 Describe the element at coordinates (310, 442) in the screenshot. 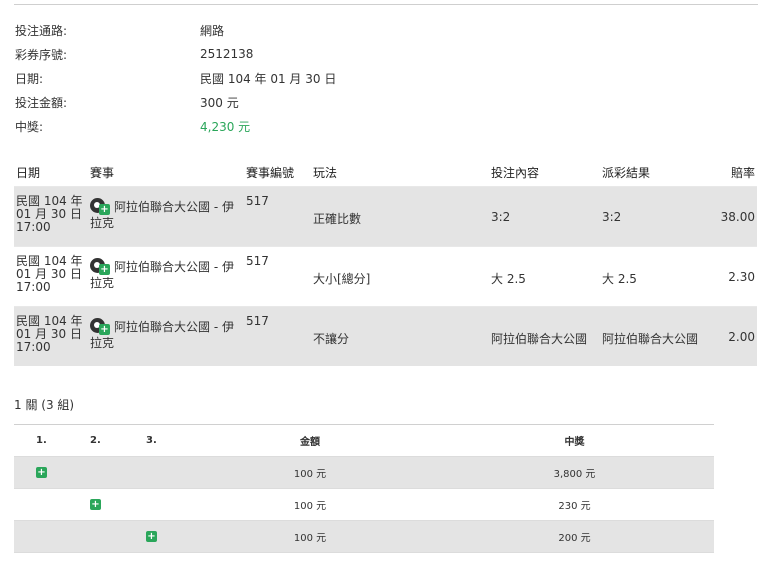

I see `header-amount: 金額` at that location.